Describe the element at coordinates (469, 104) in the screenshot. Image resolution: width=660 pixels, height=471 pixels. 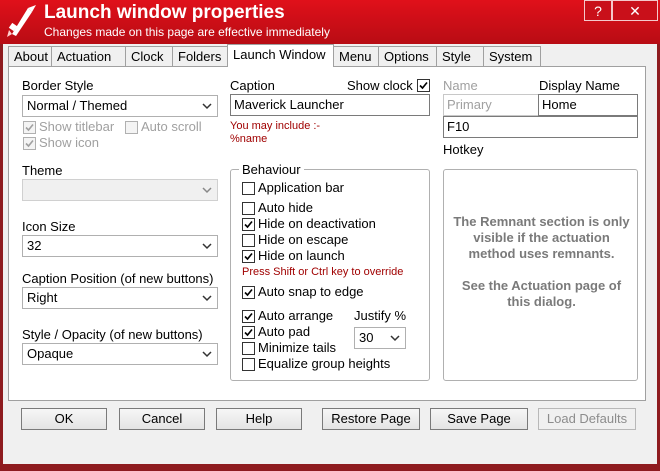
I see `primary-value: Primary` at that location.